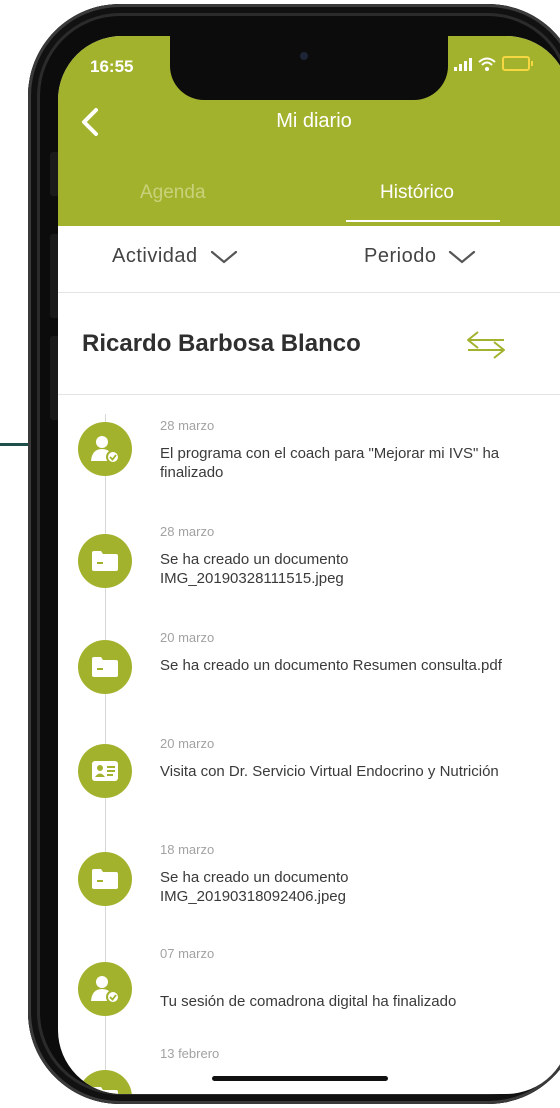 This screenshot has height=1108, width=560. I want to click on status-time: 16:55, so click(112, 66).